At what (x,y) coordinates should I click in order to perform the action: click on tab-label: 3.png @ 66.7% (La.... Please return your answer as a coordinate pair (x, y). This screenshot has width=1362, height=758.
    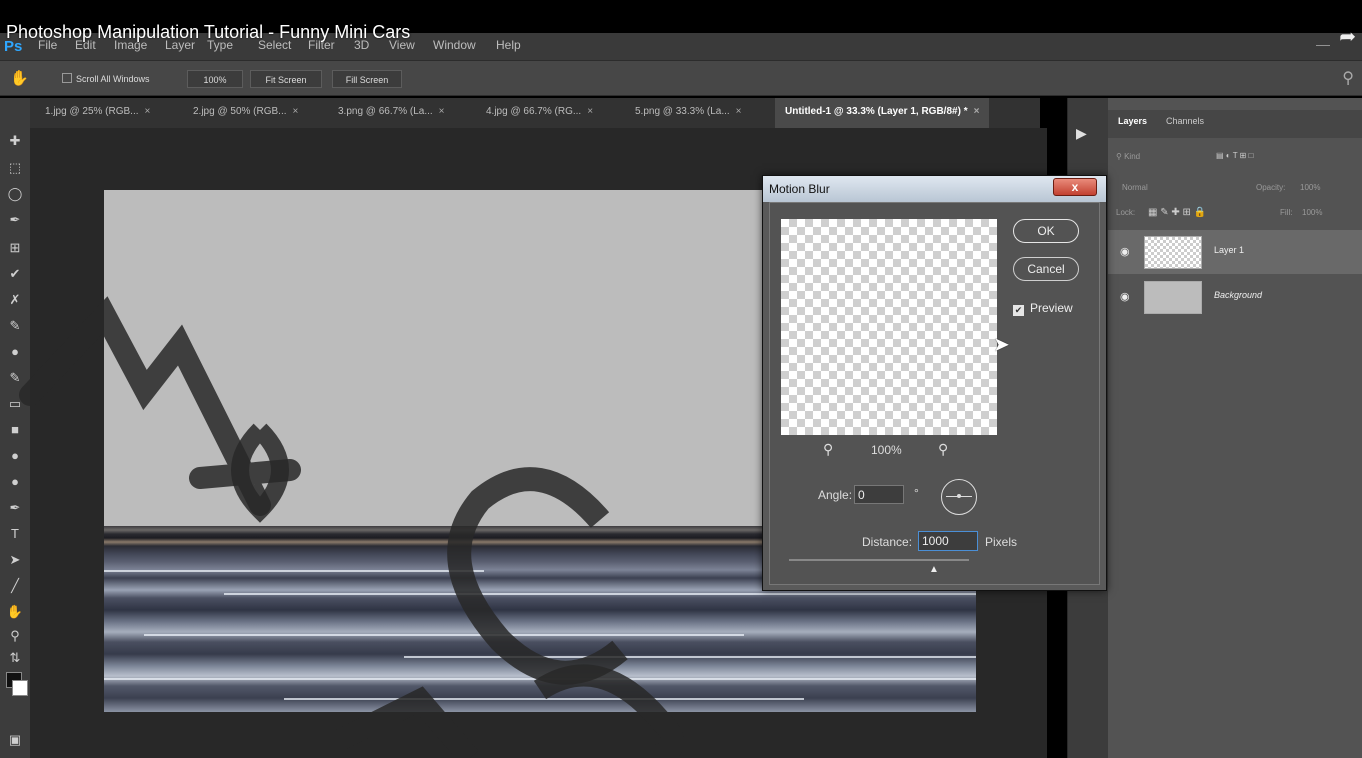
    Looking at the image, I should click on (385, 111).